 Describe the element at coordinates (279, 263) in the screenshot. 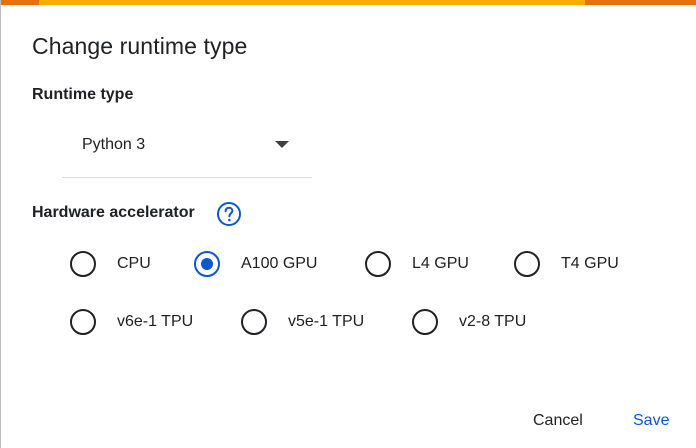

I see `radio-label: A100 GPU` at that location.